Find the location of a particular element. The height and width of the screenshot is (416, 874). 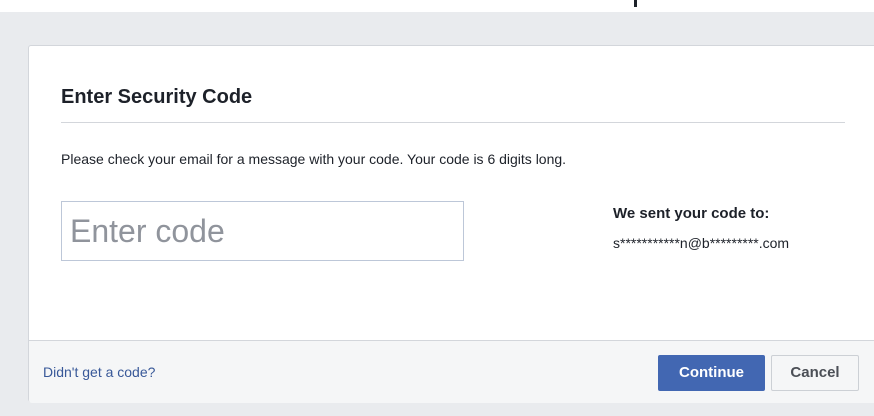

sent-to-email: s***********n@b*********.com is located at coordinates (701, 243).